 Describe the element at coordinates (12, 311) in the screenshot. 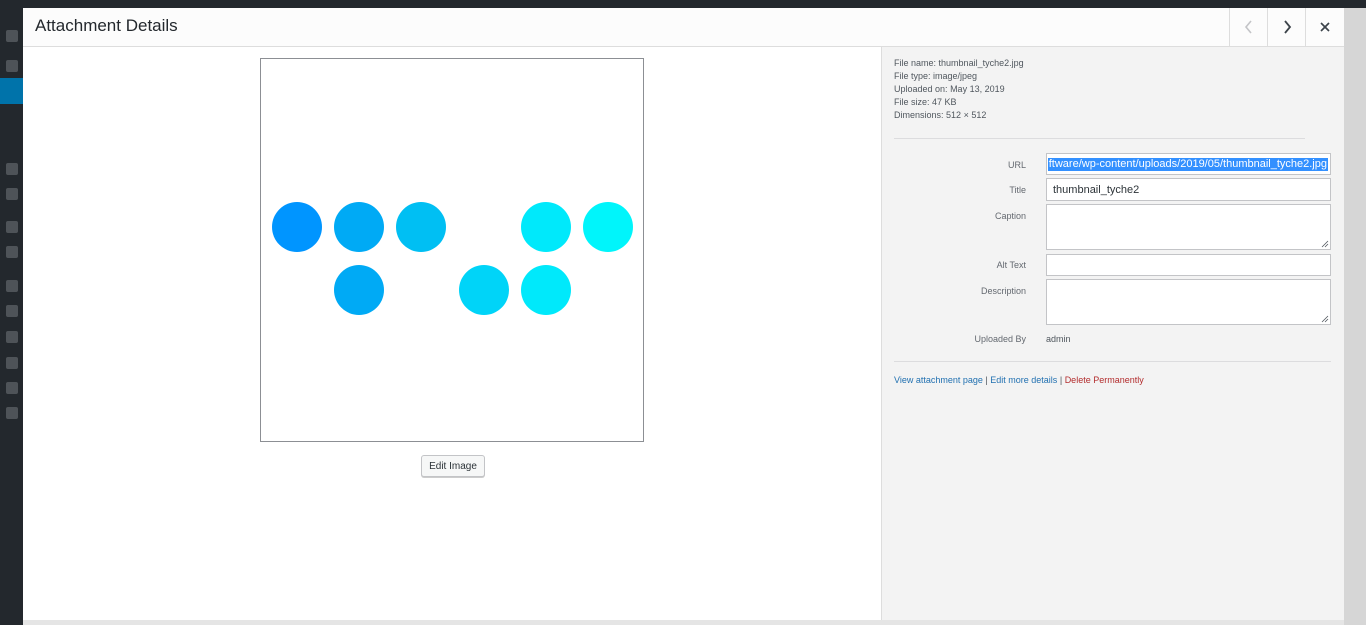

I see `plugins-icon` at that location.